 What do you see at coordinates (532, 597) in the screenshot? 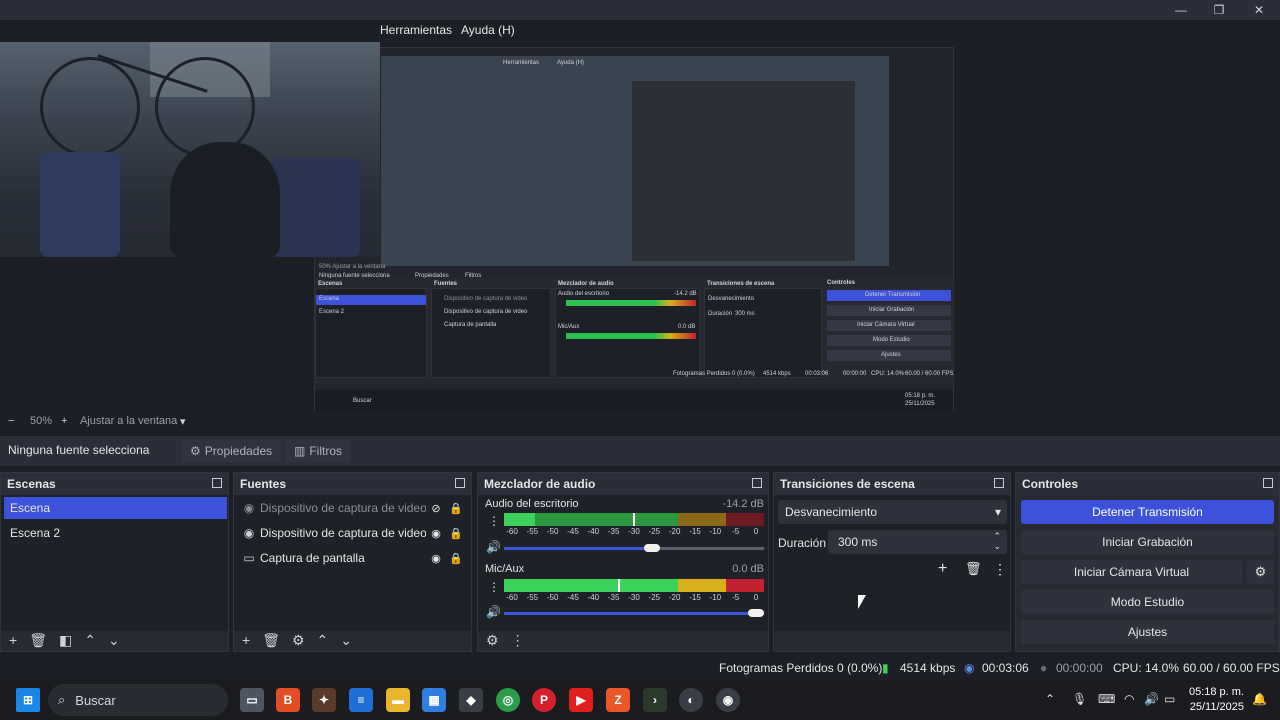
I see `meter-scale-label: -55` at bounding box center [532, 597].